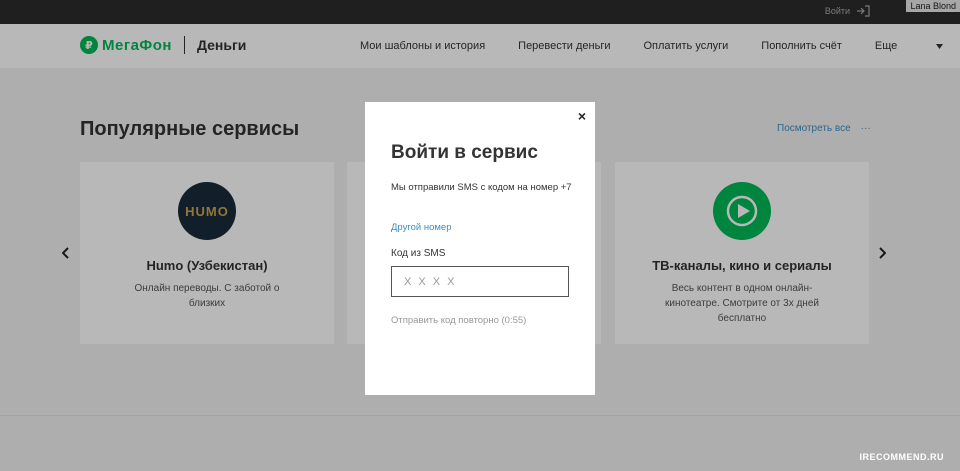 The height and width of the screenshot is (471, 960). I want to click on watermark: IRECOMMEND.RU, so click(901, 457).